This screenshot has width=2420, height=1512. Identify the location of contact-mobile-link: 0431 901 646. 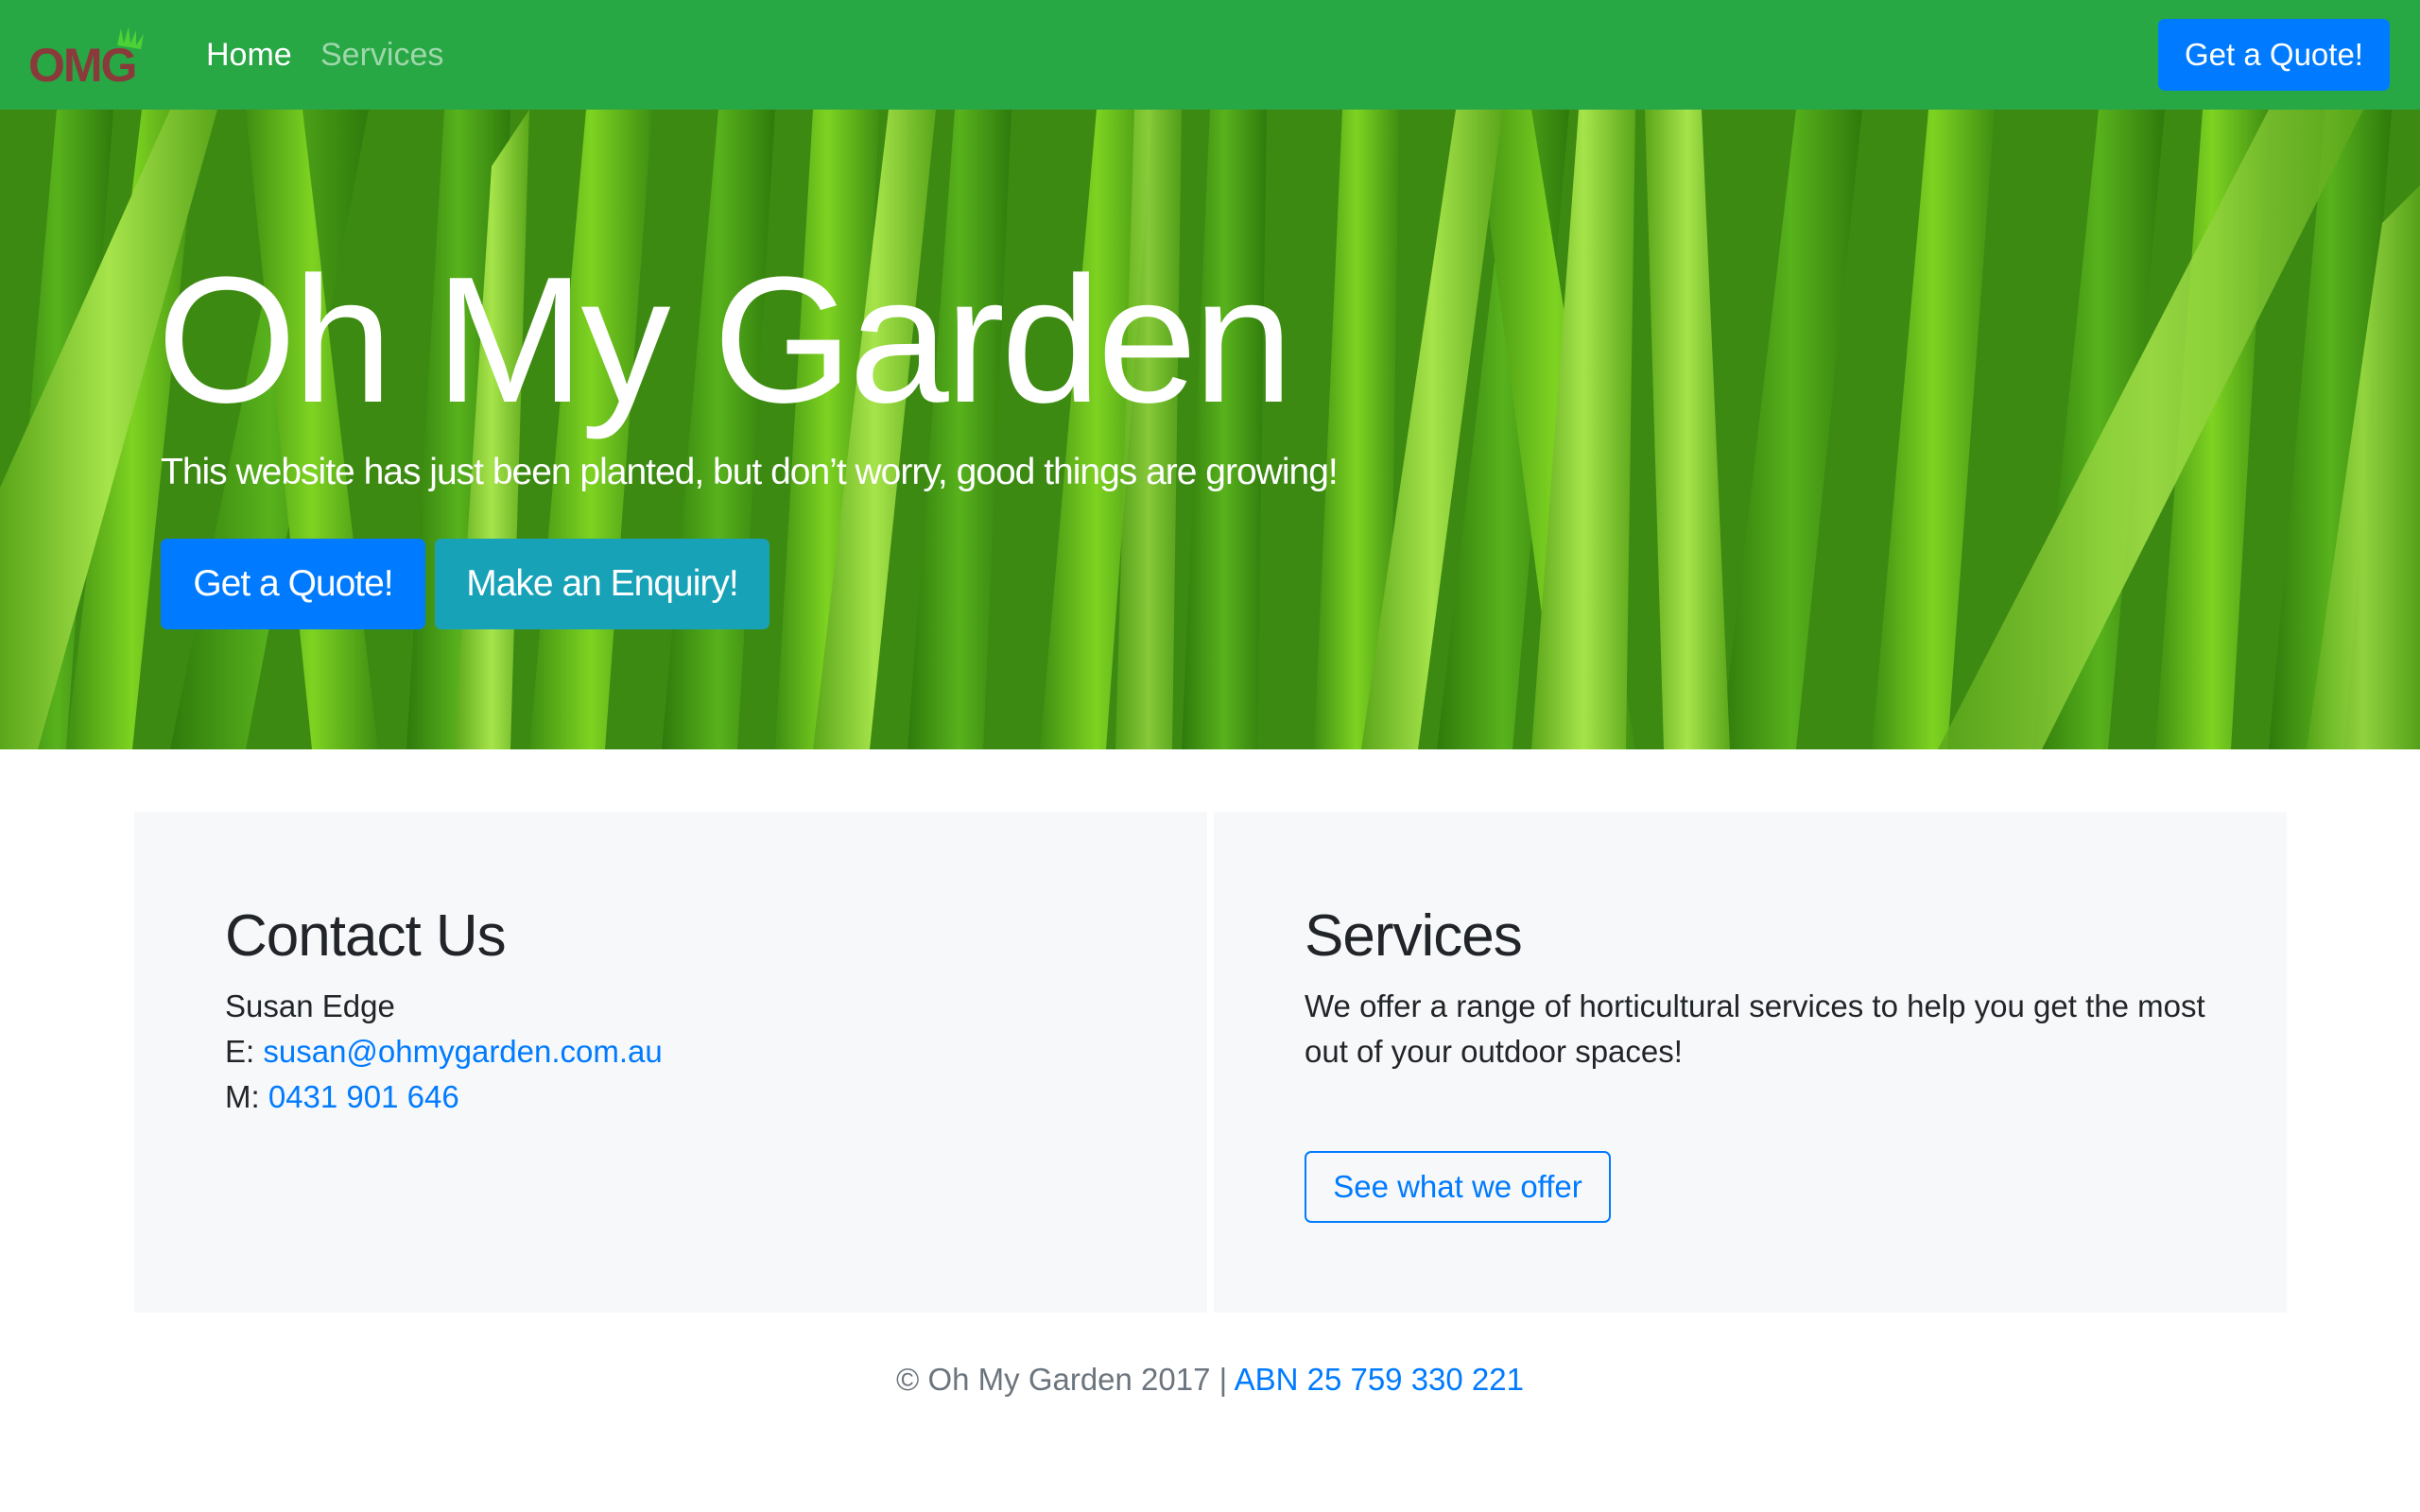
(363, 1096).